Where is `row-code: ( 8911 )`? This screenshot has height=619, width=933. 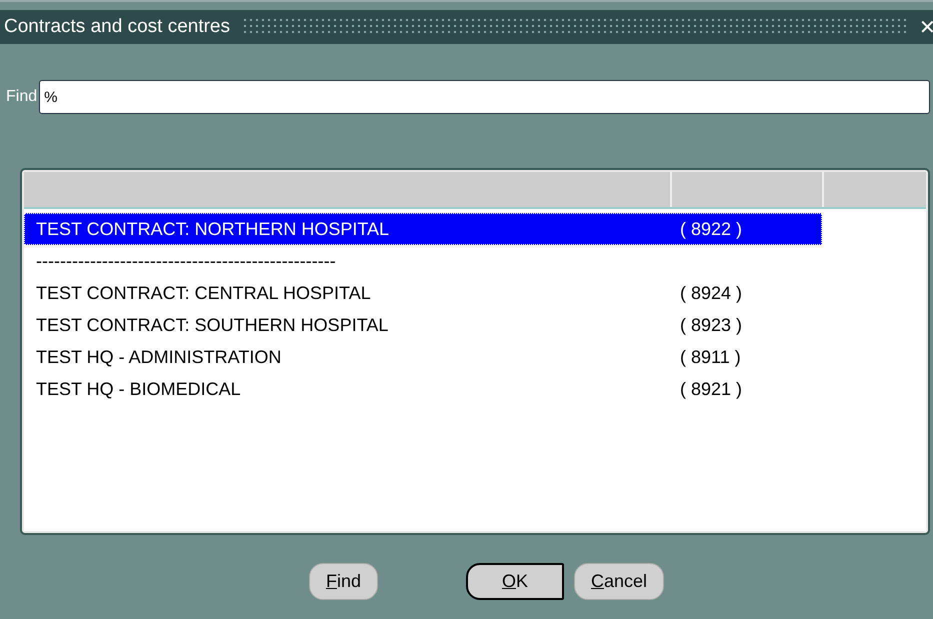
row-code: ( 8911 ) is located at coordinates (710, 357).